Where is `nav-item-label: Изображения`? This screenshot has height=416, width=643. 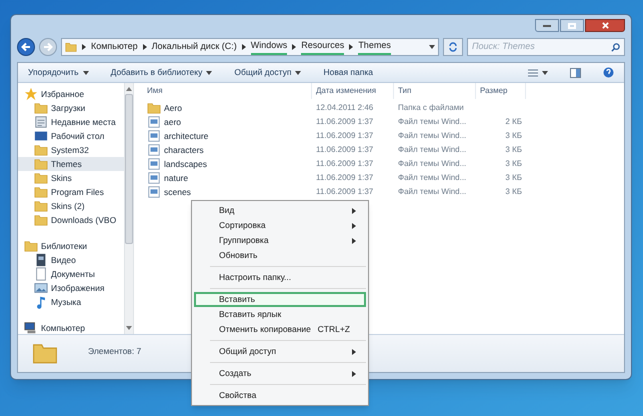 nav-item-label: Изображения is located at coordinates (77, 288).